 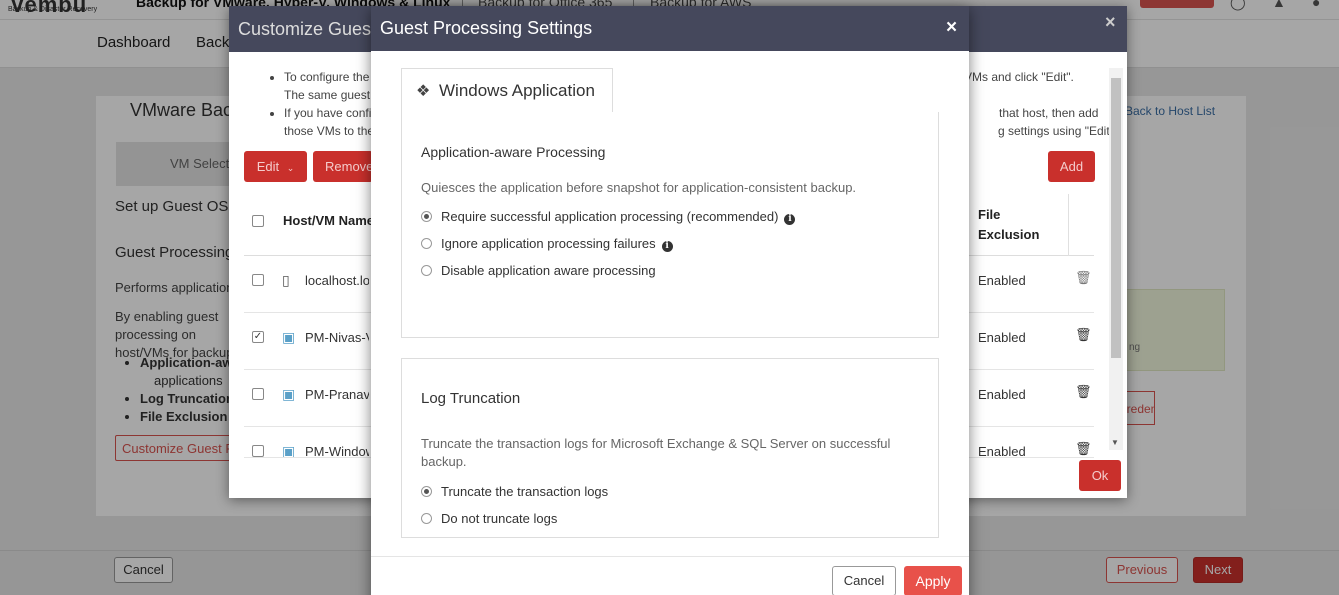 I want to click on radio-label: Do not truncate logs, so click(x=499, y=518).